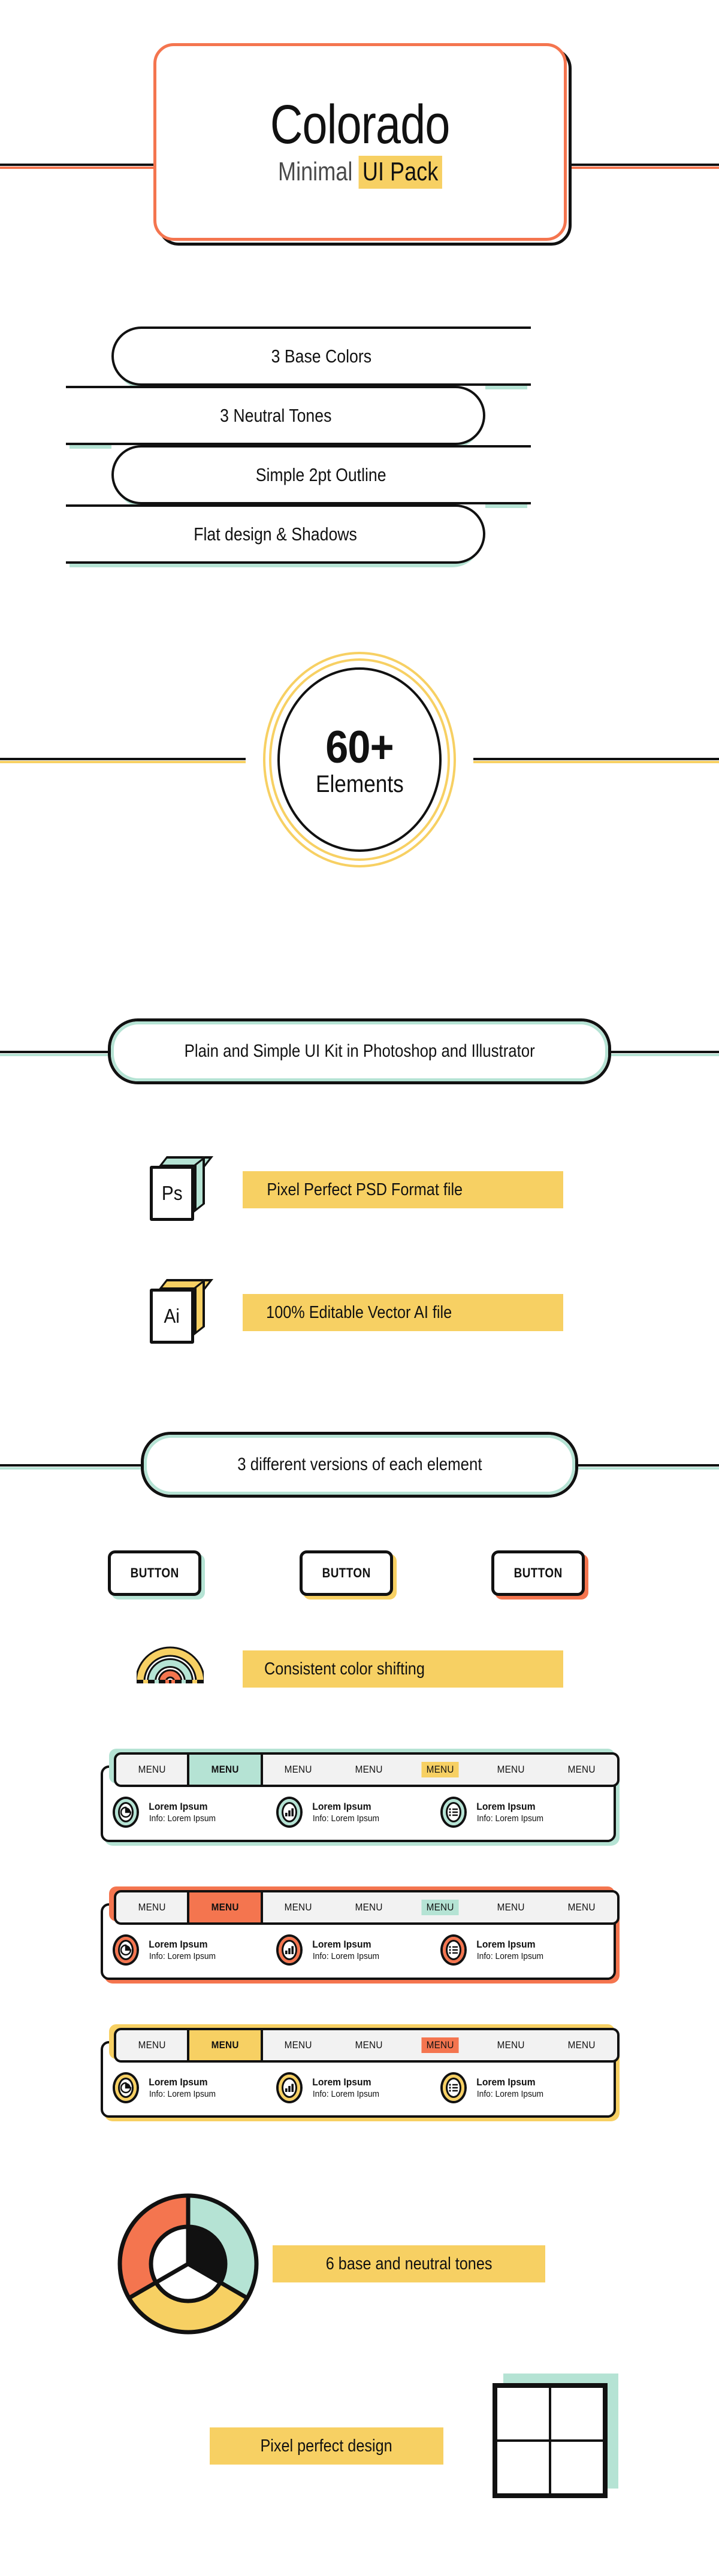 Image resolution: width=719 pixels, height=2576 pixels. What do you see at coordinates (348, 1575) in the screenshot?
I see `demo-button-yellow: BUTTON` at bounding box center [348, 1575].